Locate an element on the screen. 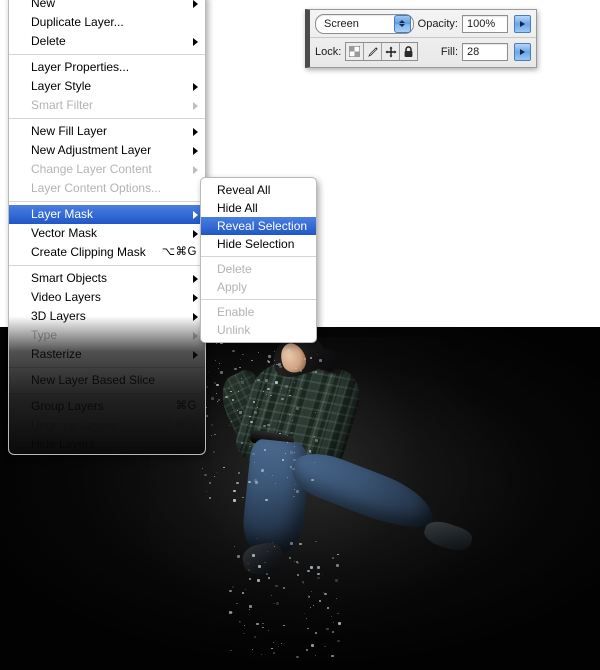 This screenshot has height=670, width=600. menu-item-vector-mask: Vector Mask is located at coordinates (107, 233).